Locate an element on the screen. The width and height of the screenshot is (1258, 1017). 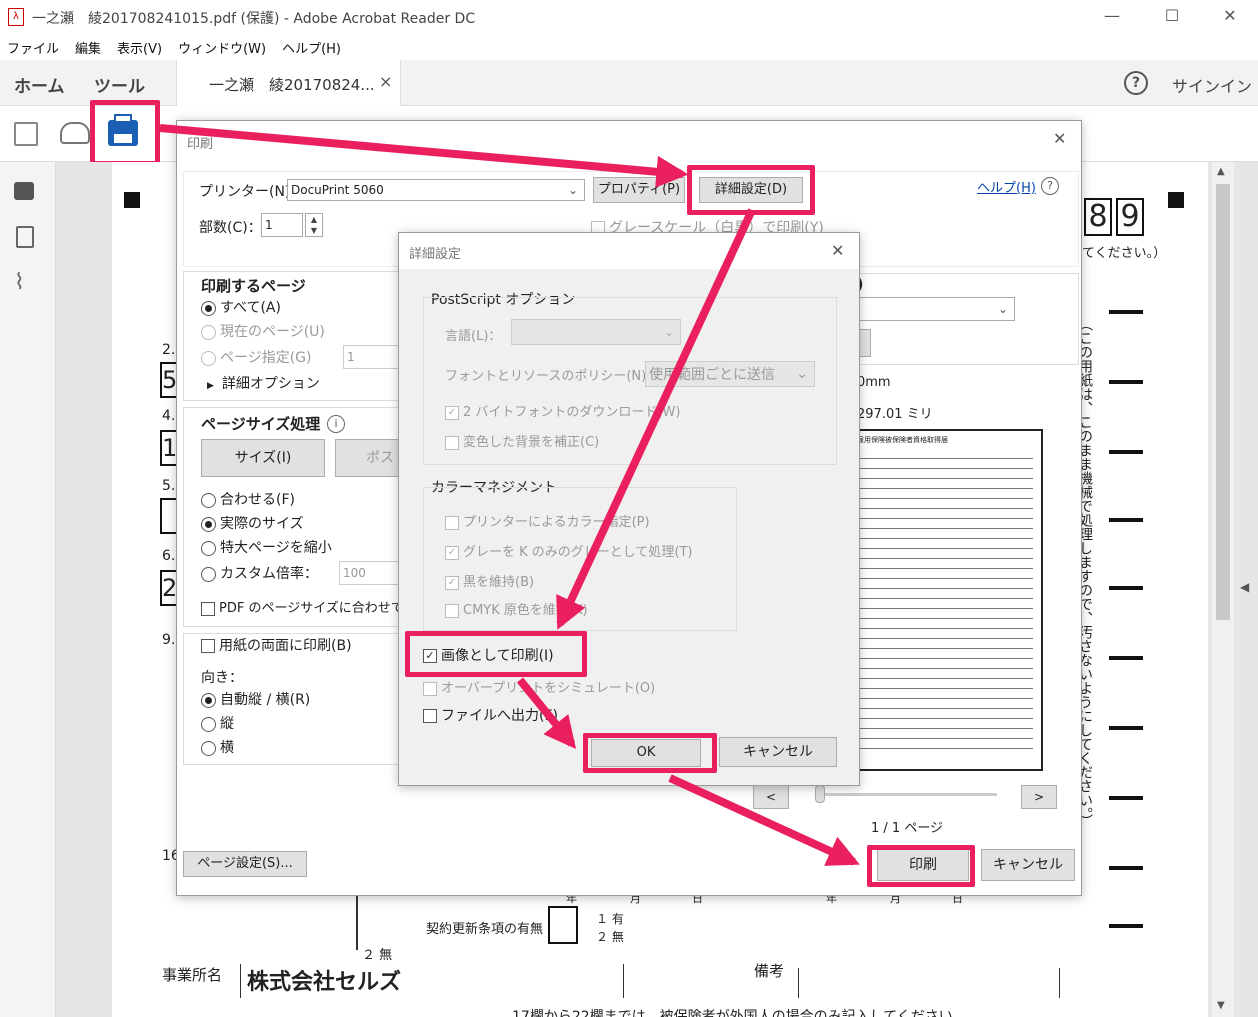
arrow-advanced-to-image is located at coordinates (656, 419).